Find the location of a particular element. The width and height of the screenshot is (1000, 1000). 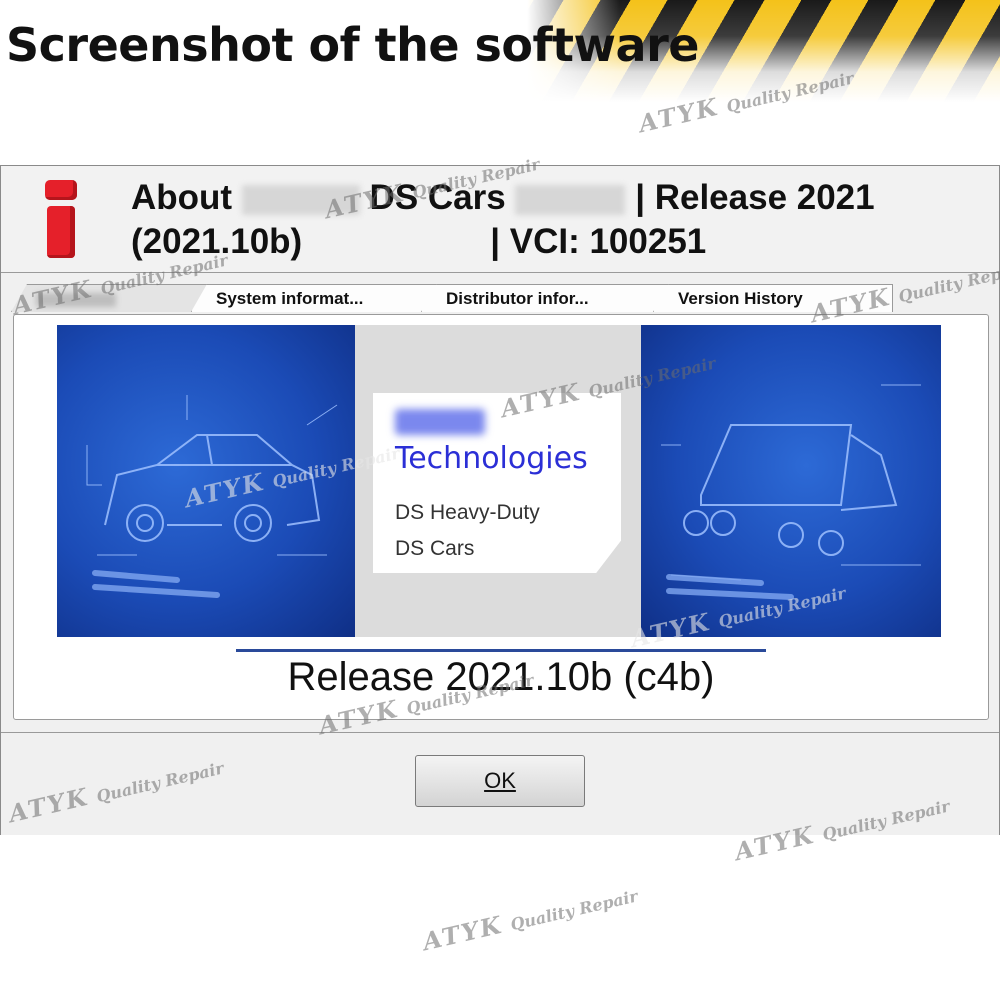

tab-label: Version History is located at coordinates (740, 298).